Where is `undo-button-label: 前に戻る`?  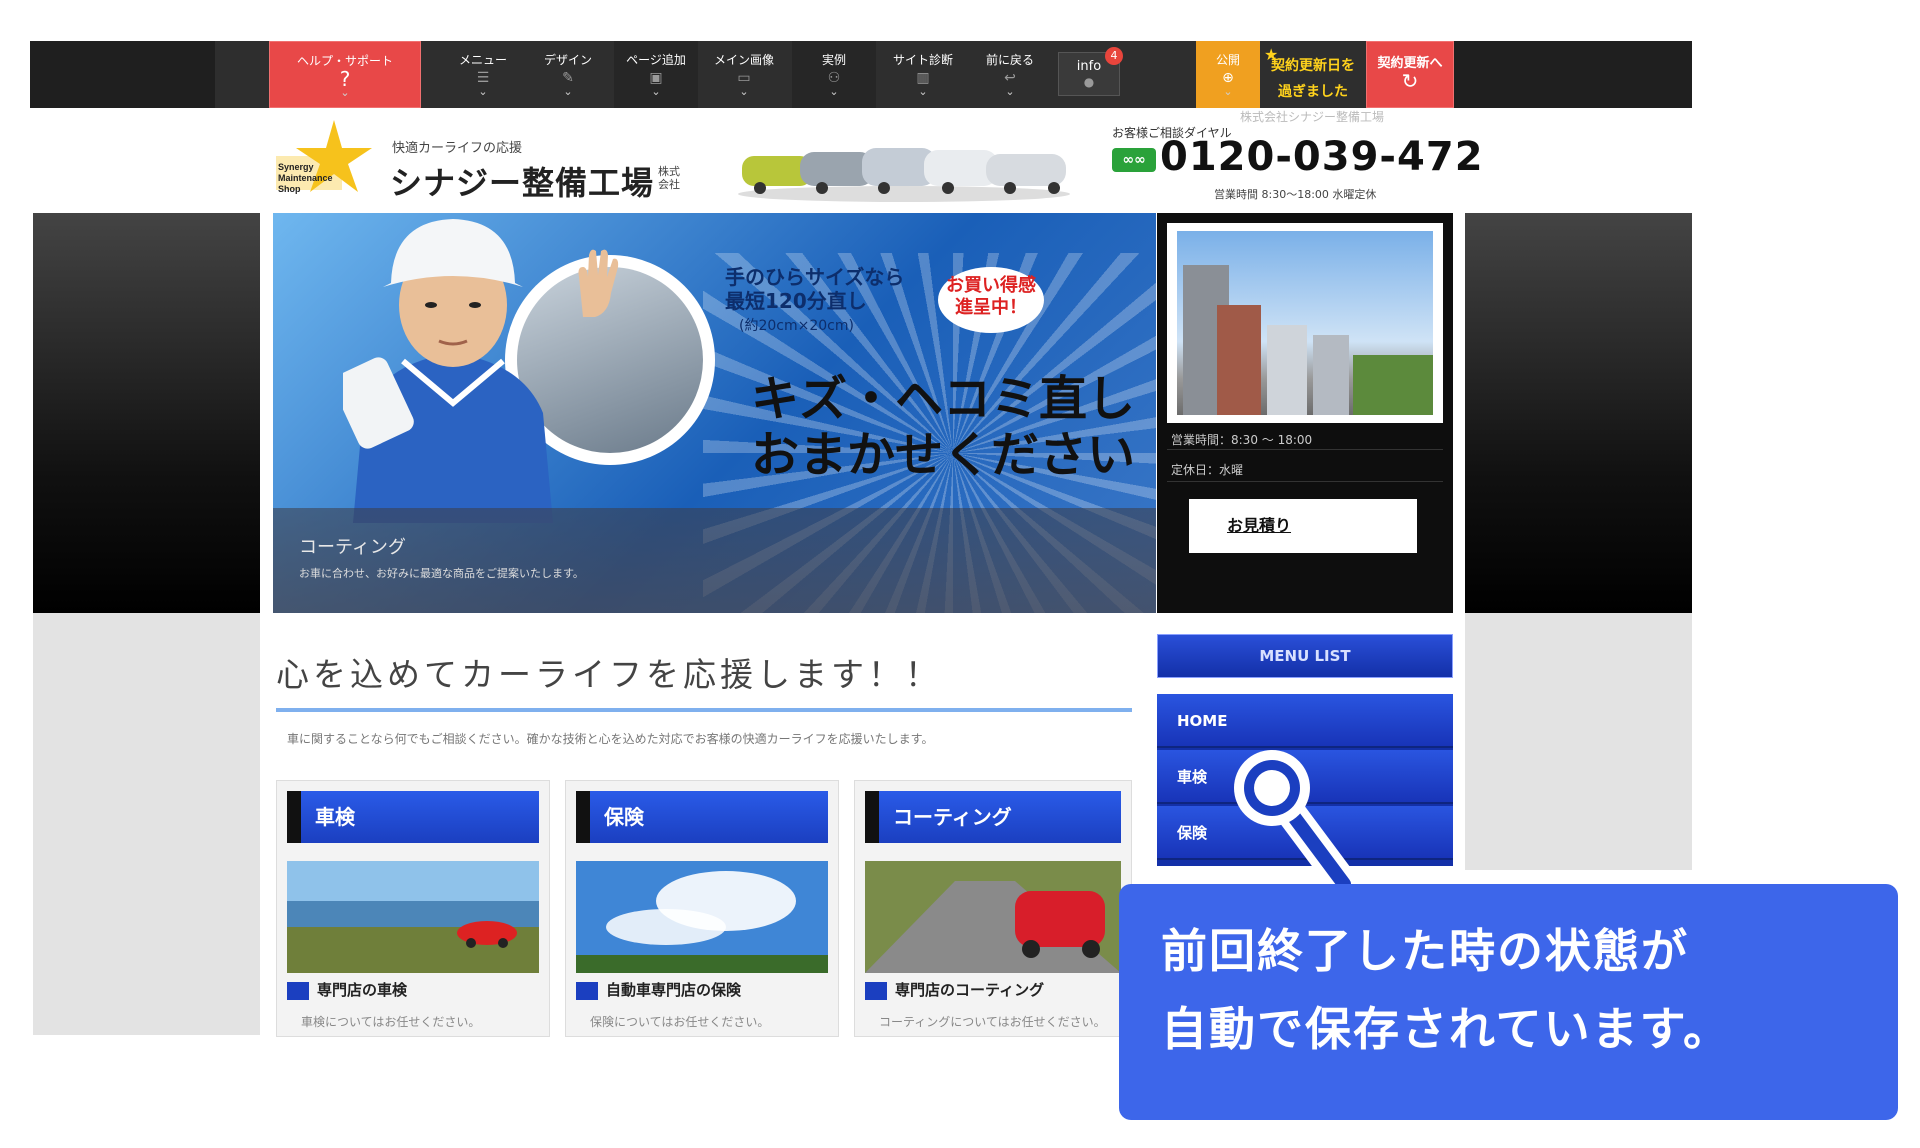 undo-button-label: 前に戻る is located at coordinates (1009, 60).